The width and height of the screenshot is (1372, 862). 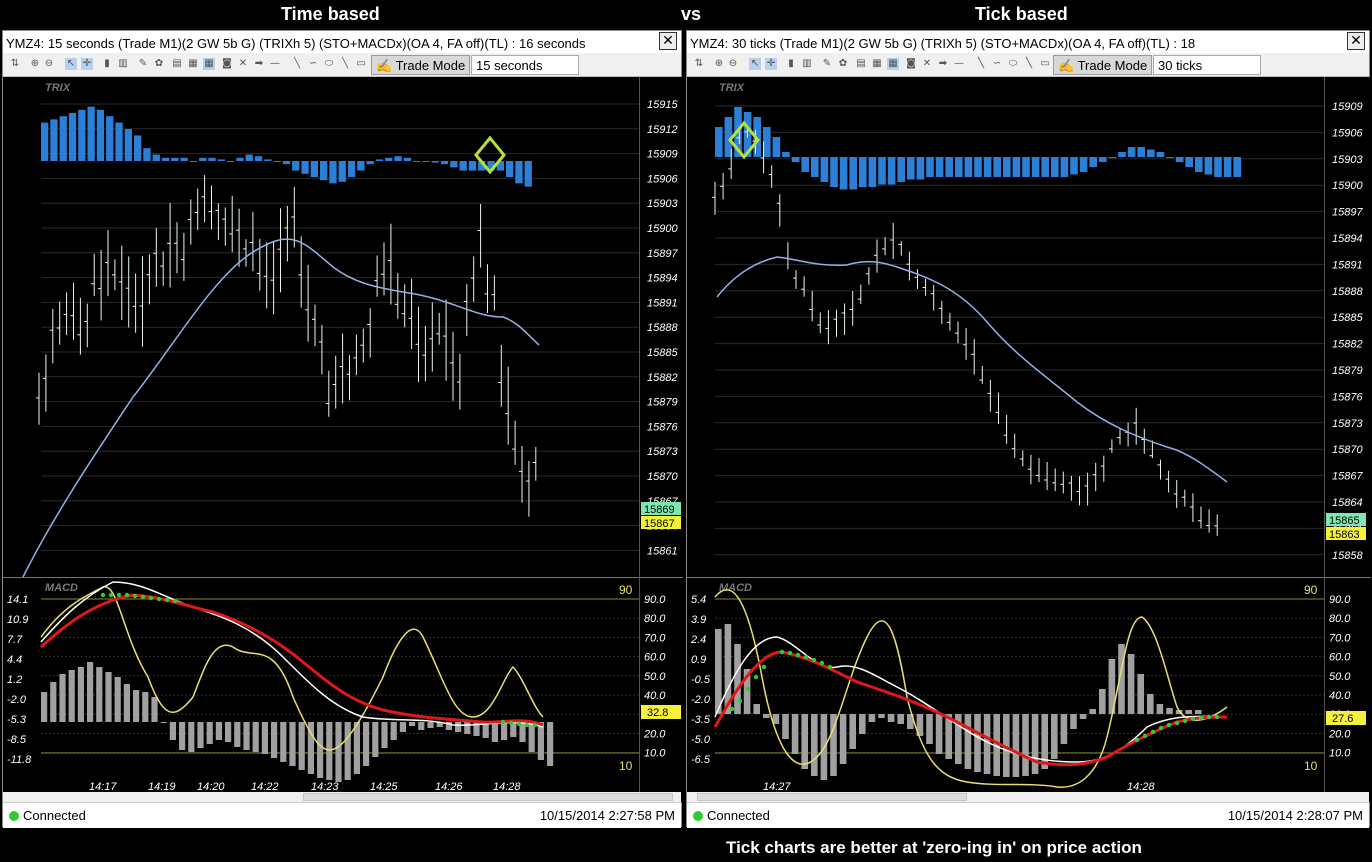 I want to click on osc-left-tick-label: 1.2, so click(x=14, y=680).